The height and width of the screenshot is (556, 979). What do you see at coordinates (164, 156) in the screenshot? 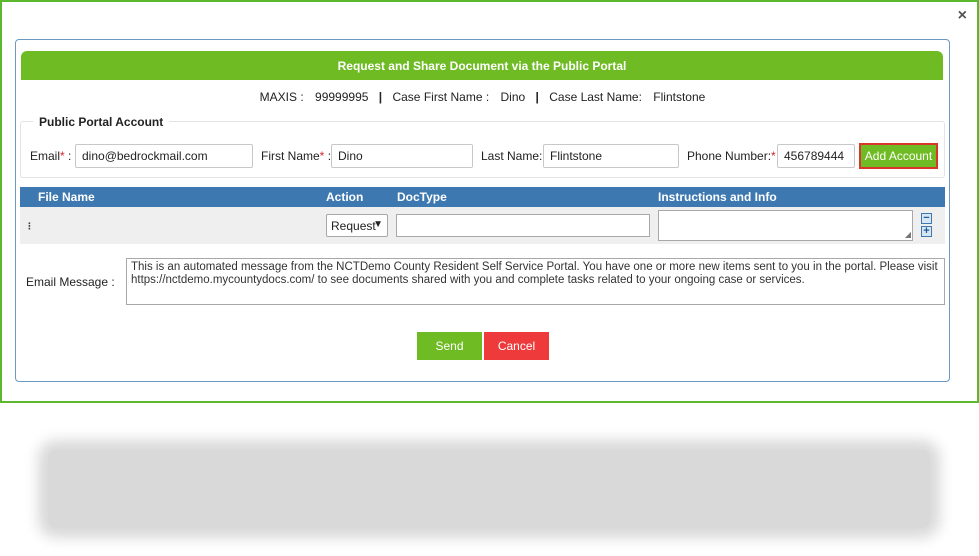
I see `email-field: dino@bedrockmail.com` at bounding box center [164, 156].